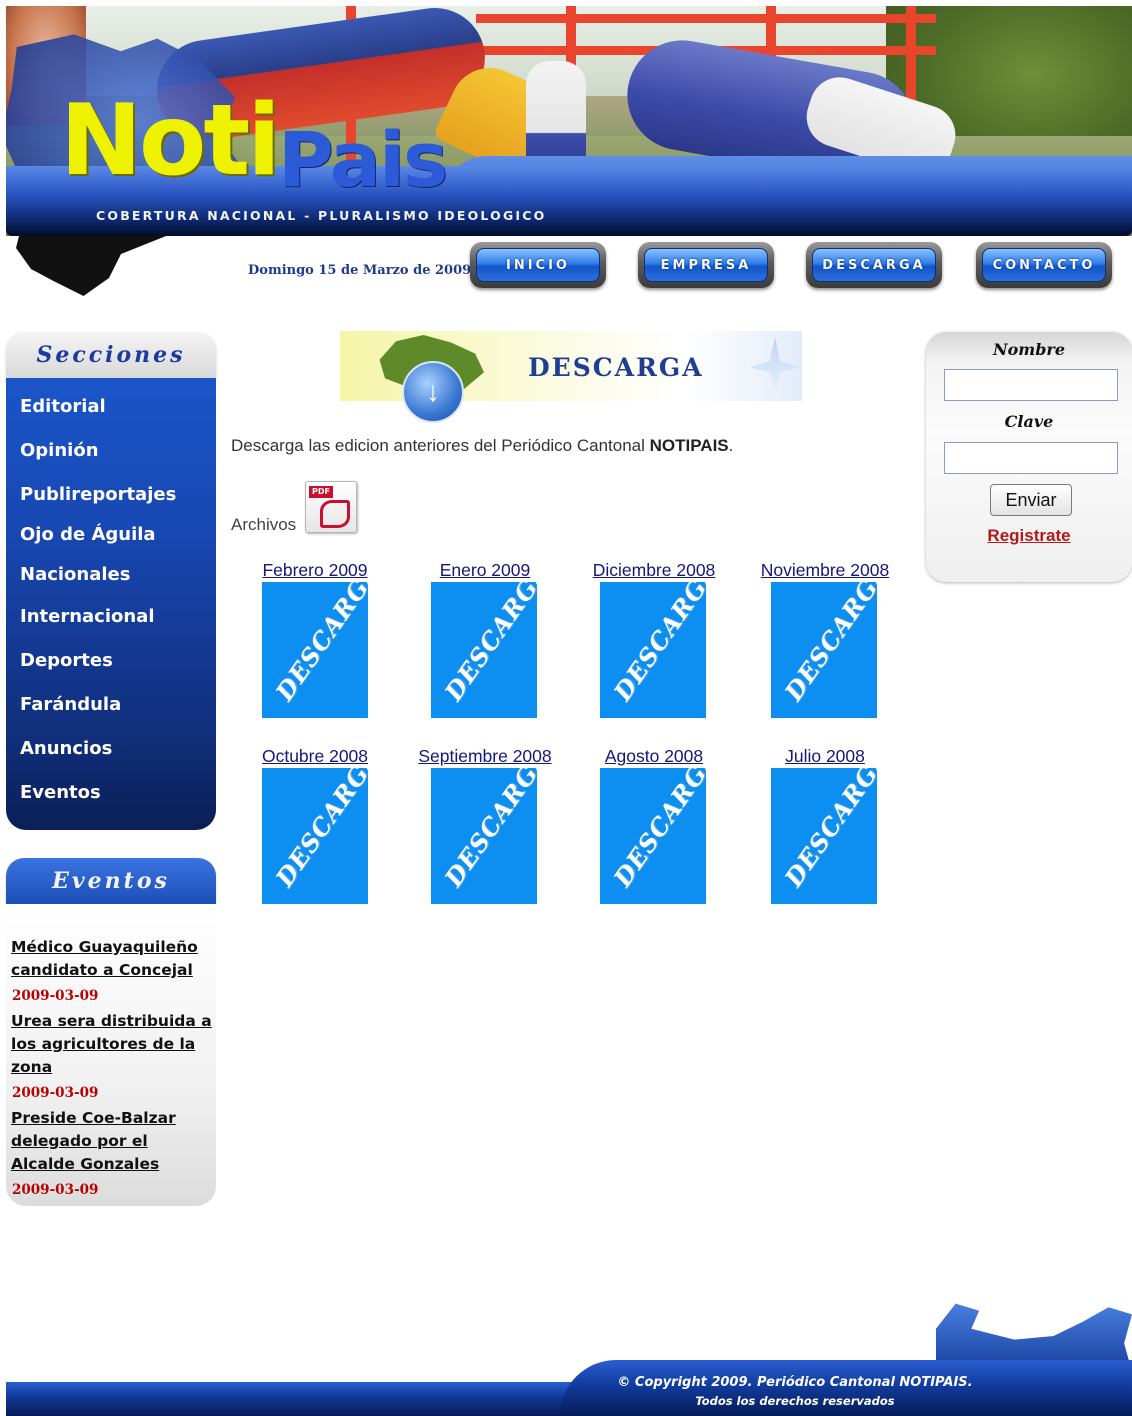 The height and width of the screenshot is (1416, 1132). Describe the element at coordinates (433, 392) in the screenshot. I see `download-arrow-icon: ↓` at that location.